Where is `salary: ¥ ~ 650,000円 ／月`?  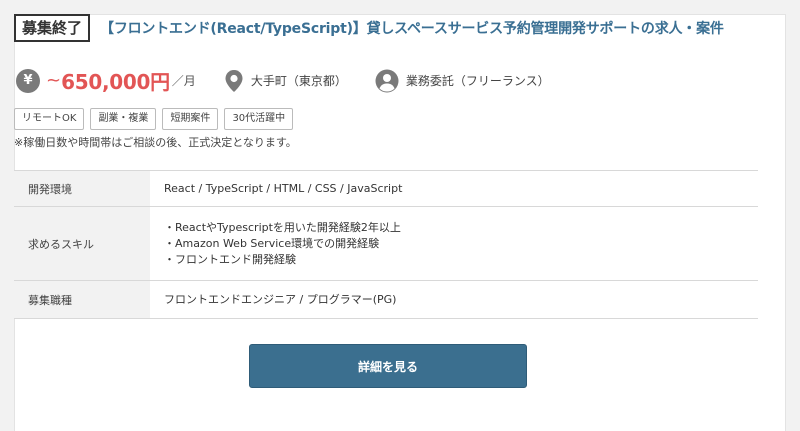
salary: ¥ ~ 650,000円 ／月 is located at coordinates (106, 80).